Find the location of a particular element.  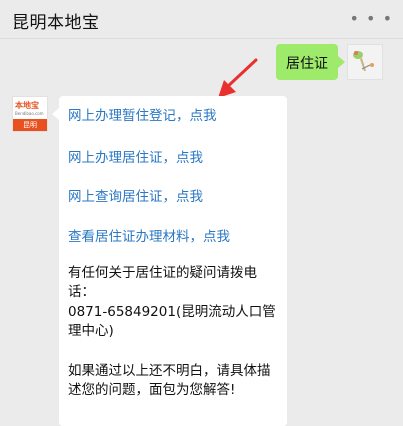

avatar-city-text: 昆明 is located at coordinates (30, 125).